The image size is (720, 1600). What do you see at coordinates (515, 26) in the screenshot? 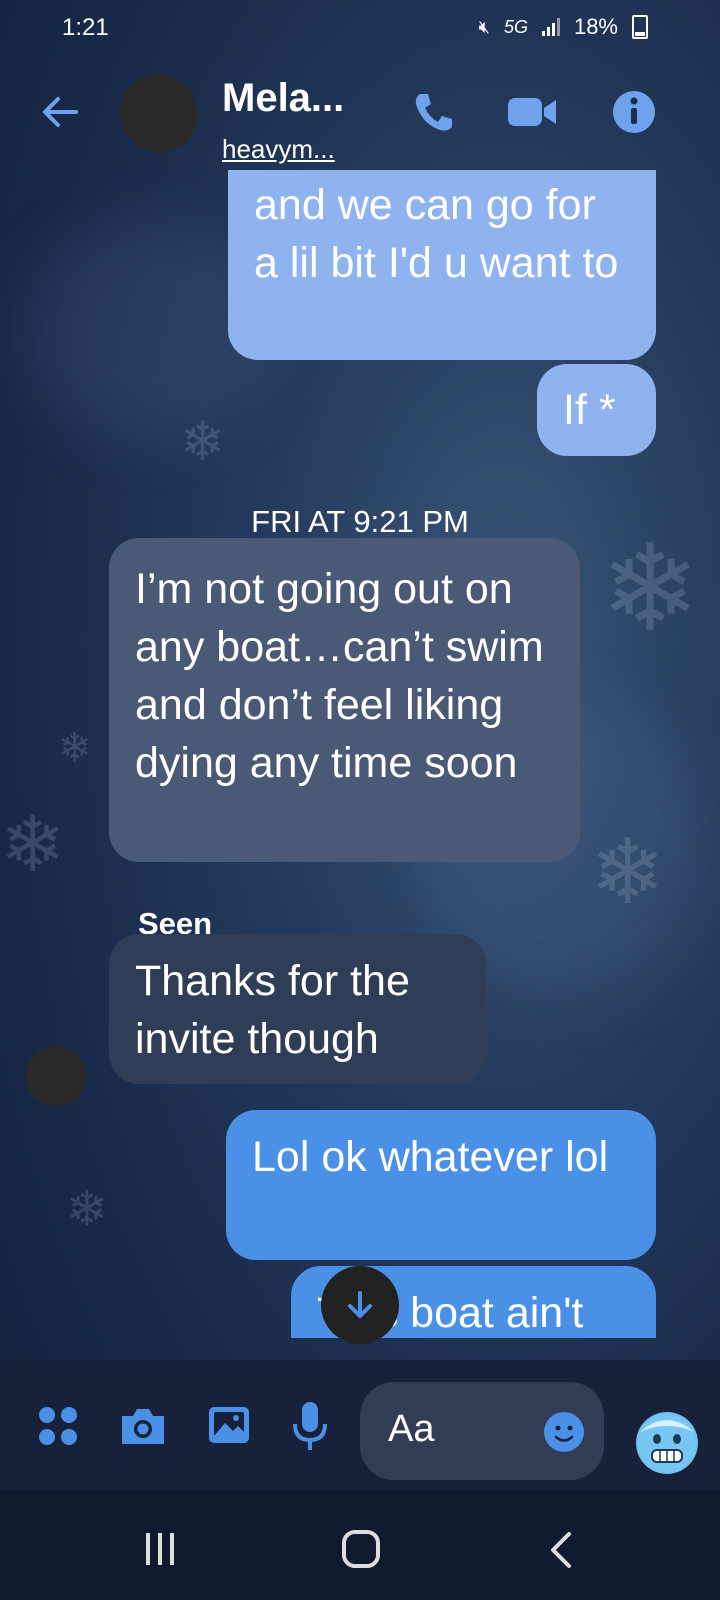
I see `network-type: 5G` at bounding box center [515, 26].